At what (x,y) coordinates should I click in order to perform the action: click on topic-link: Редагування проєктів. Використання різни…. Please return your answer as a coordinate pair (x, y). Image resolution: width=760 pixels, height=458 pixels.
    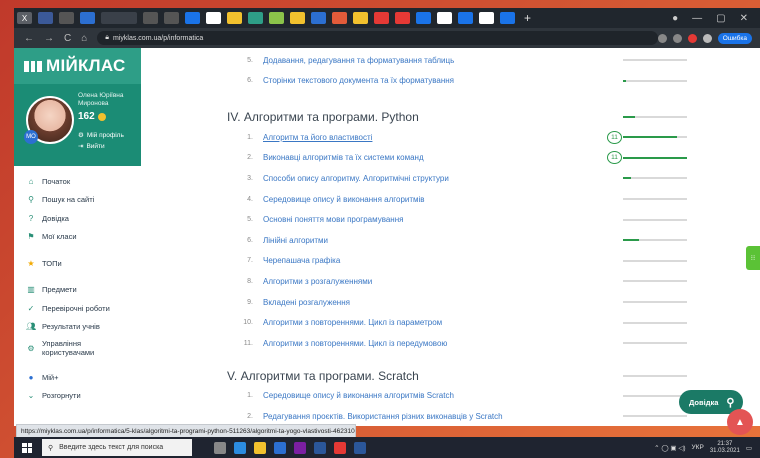
    Looking at the image, I should click on (383, 416).